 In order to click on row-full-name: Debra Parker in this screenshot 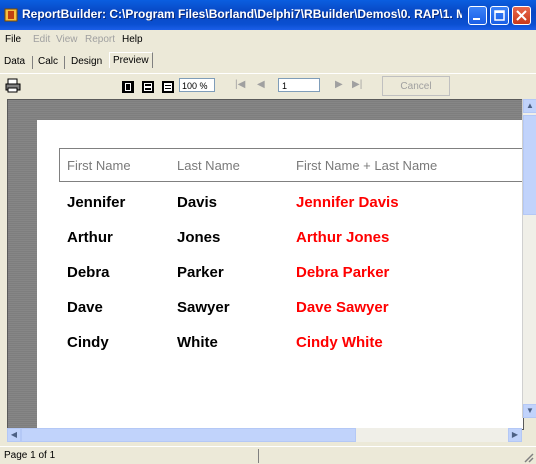, I will do `click(343, 272)`.